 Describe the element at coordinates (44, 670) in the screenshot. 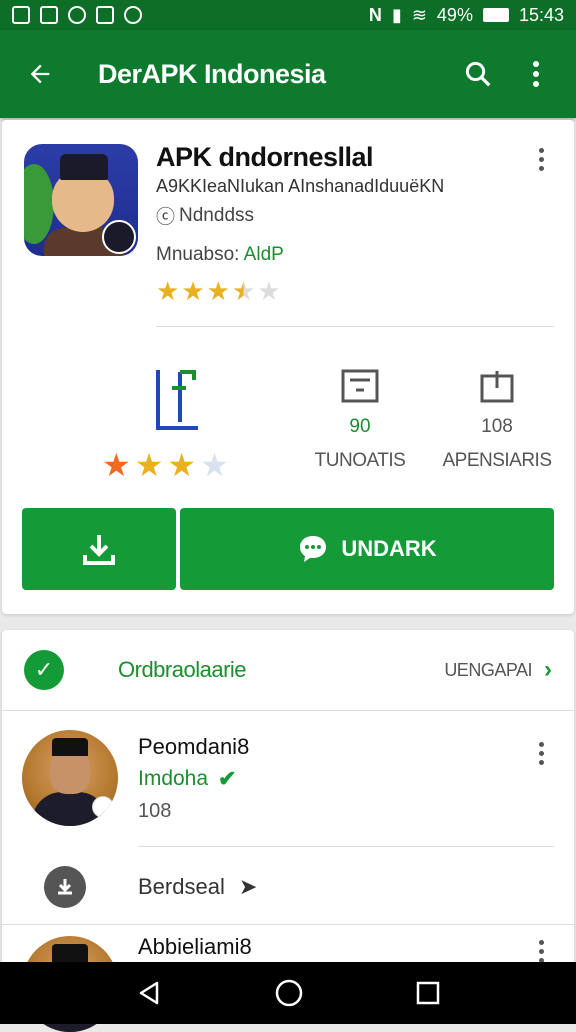

I see `check-icon: ✓` at that location.